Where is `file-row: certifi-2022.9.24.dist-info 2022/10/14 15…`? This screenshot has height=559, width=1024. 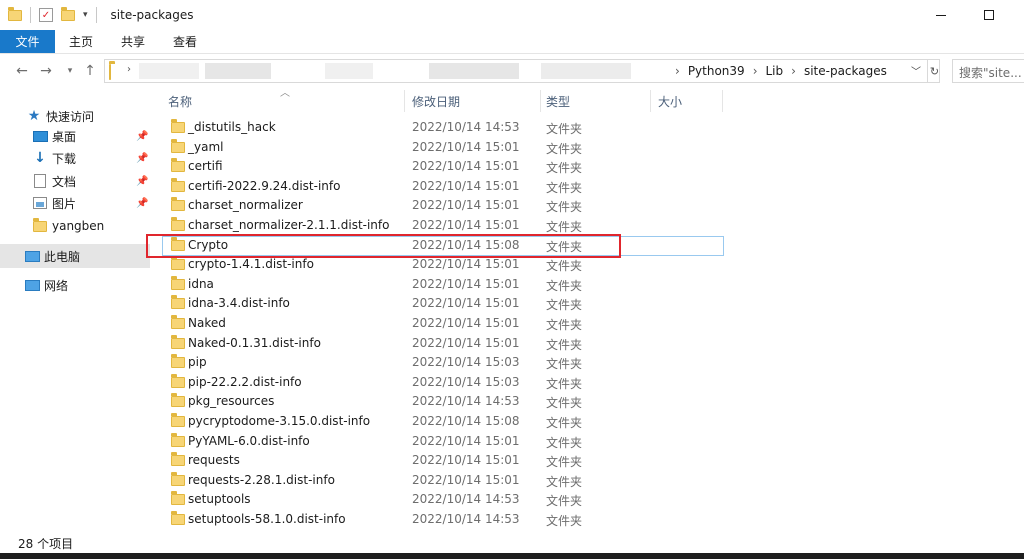 file-row: certifi-2022.9.24.dist-info 2022/10/14 15… is located at coordinates (442, 187).